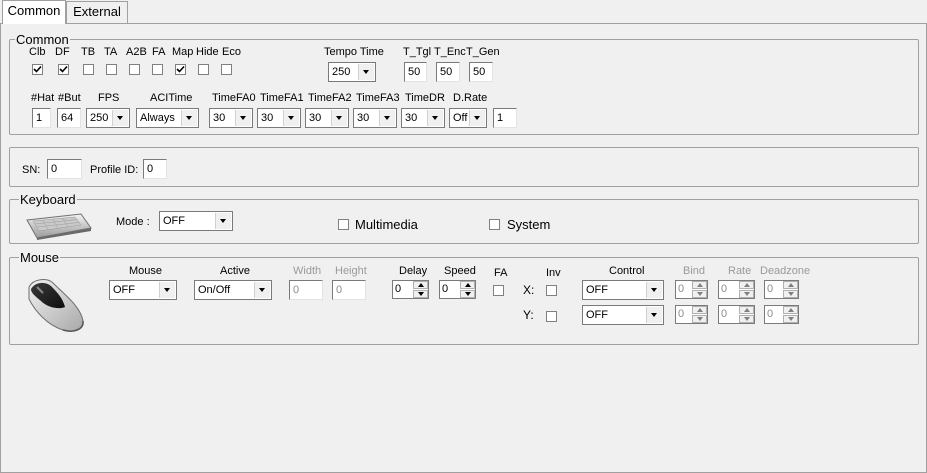 The width and height of the screenshot is (927, 473). What do you see at coordinates (183, 52) in the screenshot?
I see `flag-label-map: Map` at bounding box center [183, 52].